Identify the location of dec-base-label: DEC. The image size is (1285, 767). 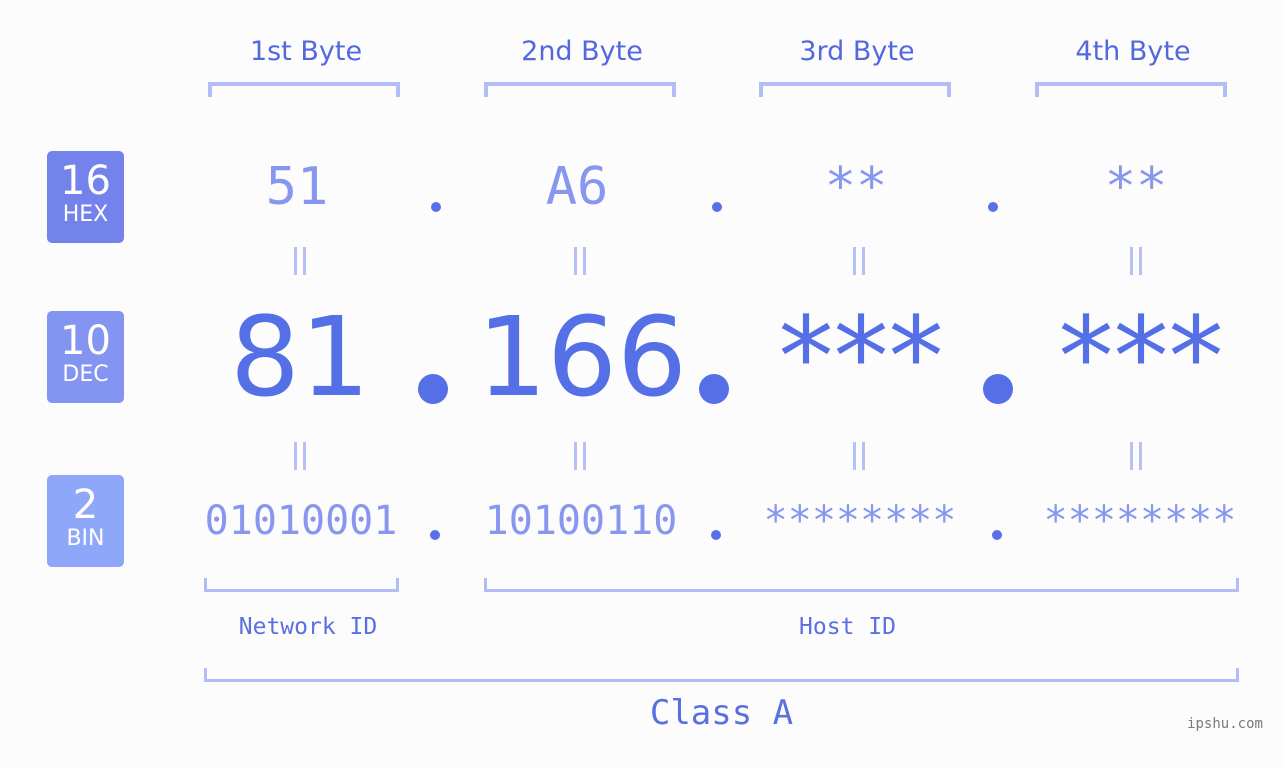
(85, 374).